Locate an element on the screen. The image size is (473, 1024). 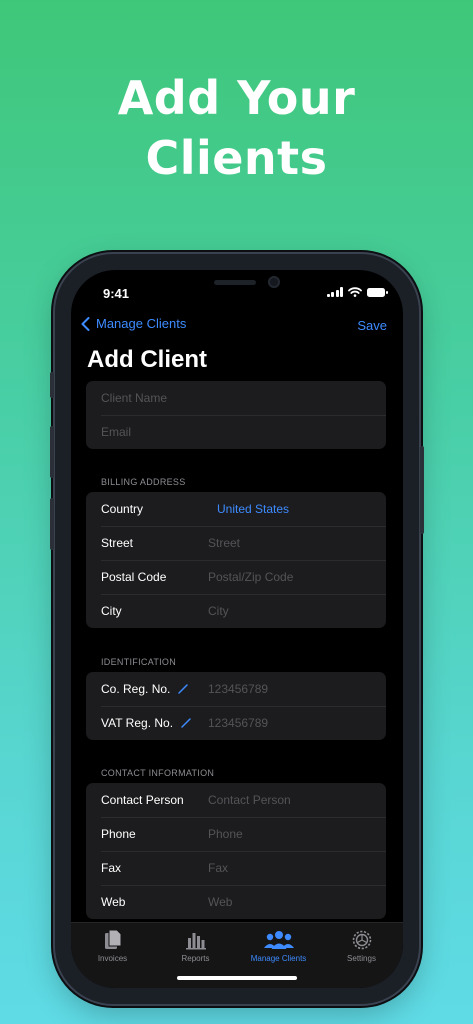
bar-chart-icon is located at coordinates (195, 941).